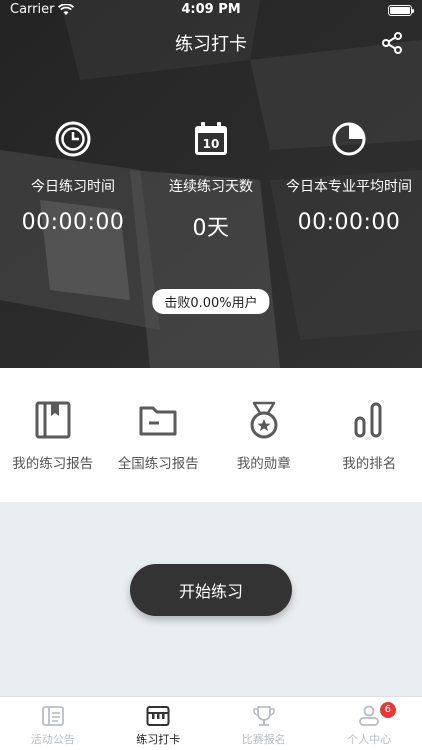 This screenshot has height=750, width=422. Describe the element at coordinates (263, 464) in the screenshot. I see `menu-label: 我的勋章` at that location.